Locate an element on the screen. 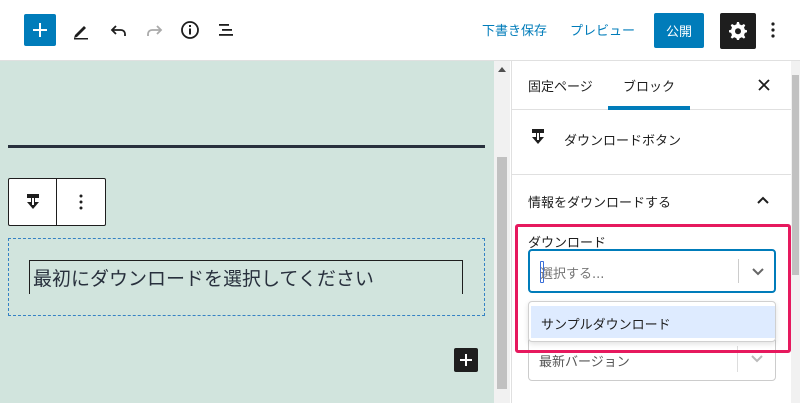  close-sidebar-button is located at coordinates (764, 85).